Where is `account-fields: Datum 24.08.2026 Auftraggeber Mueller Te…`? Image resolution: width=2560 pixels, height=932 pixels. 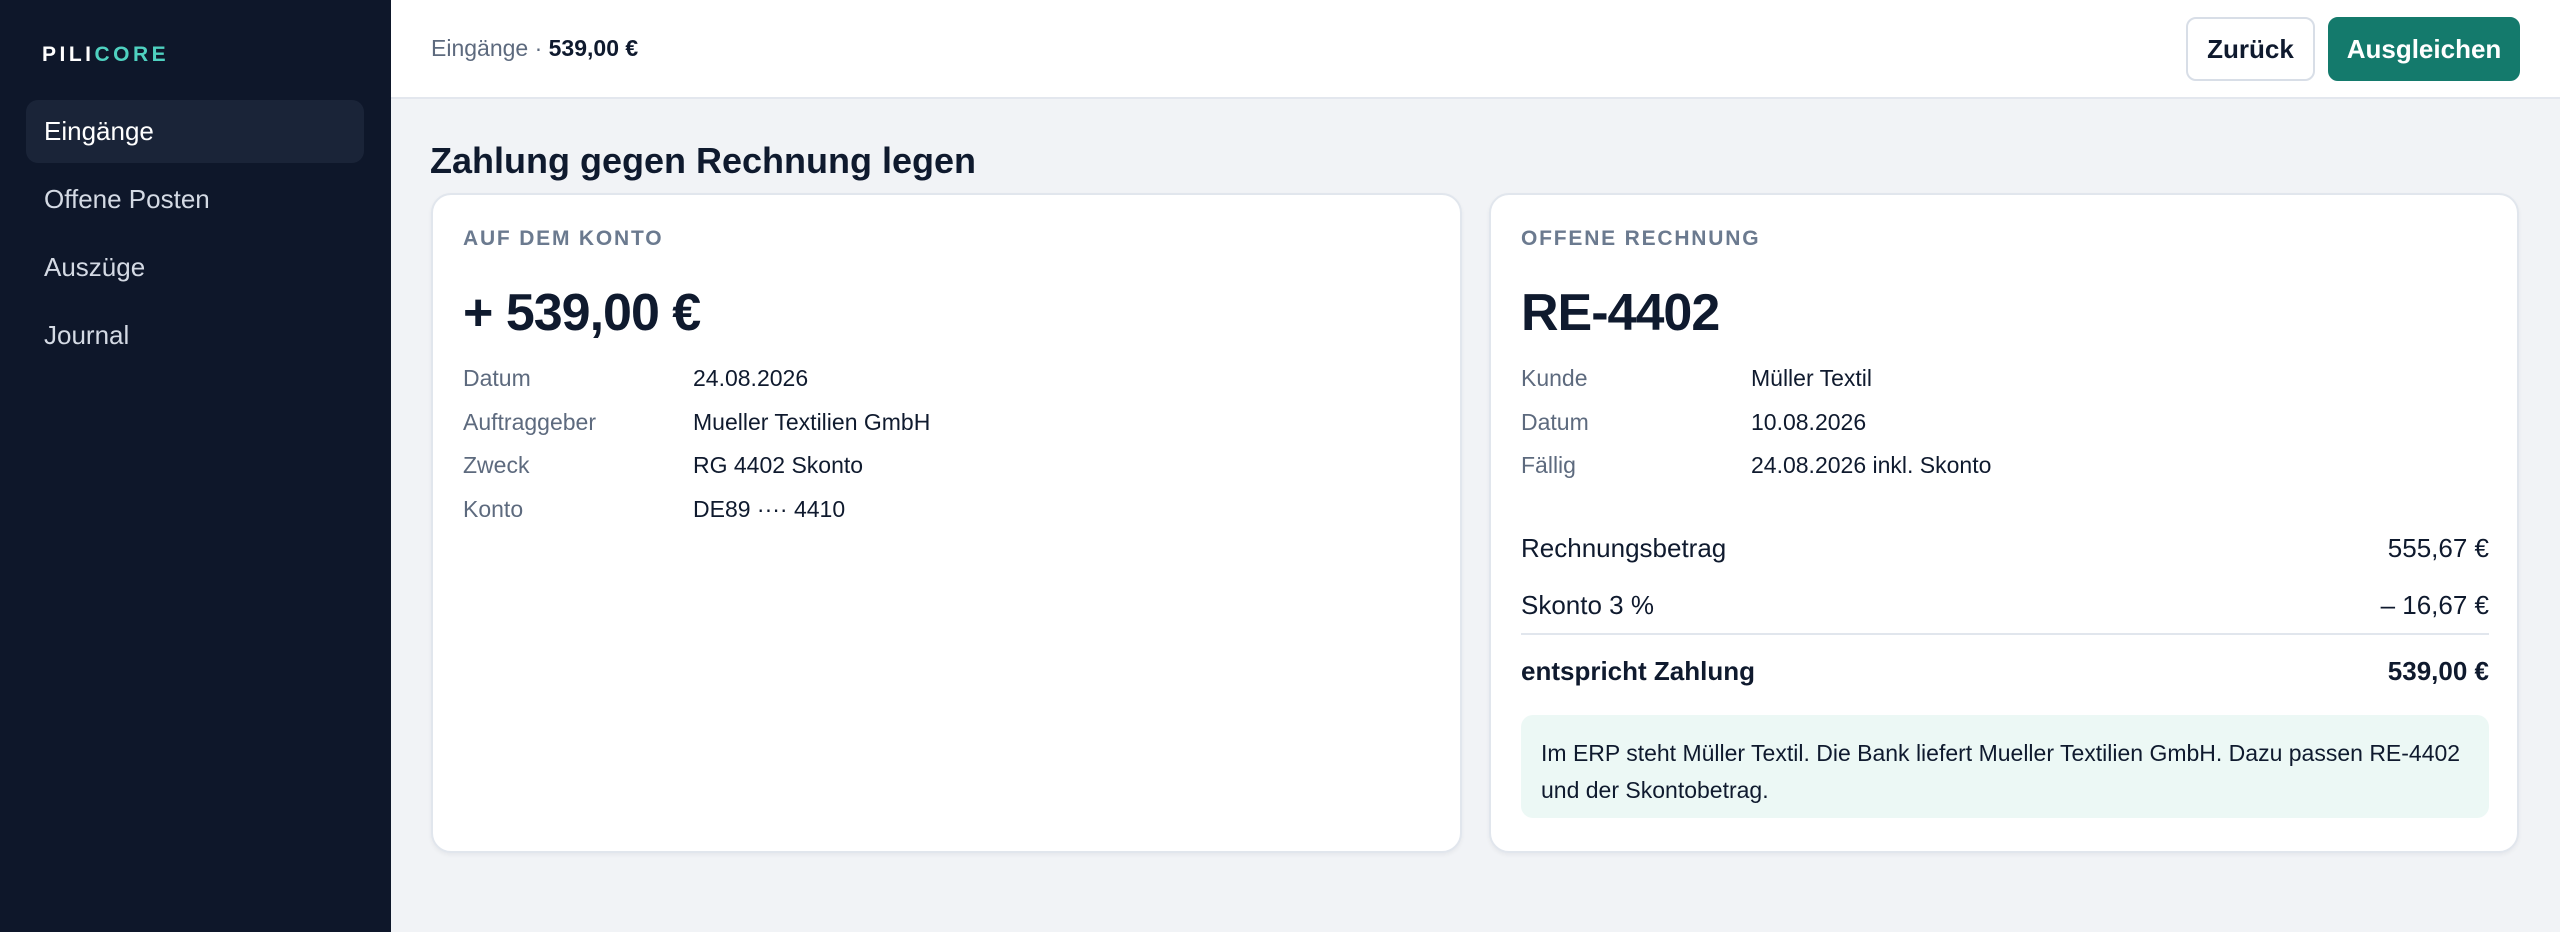
account-fields: Datum 24.08.2026 Auftraggeber Mueller Te… is located at coordinates (696, 452).